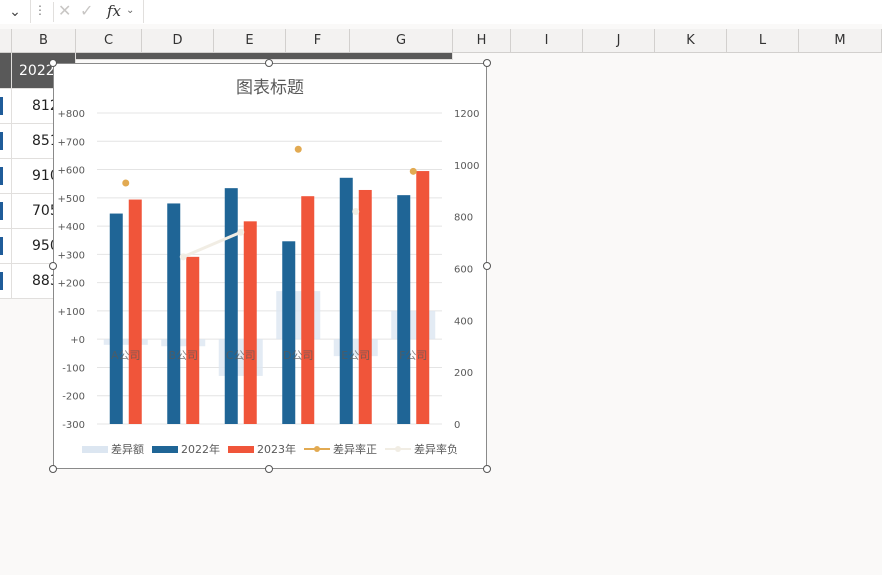  What do you see at coordinates (298, 355) in the screenshot?
I see `x-category-label: D公司` at bounding box center [298, 355].